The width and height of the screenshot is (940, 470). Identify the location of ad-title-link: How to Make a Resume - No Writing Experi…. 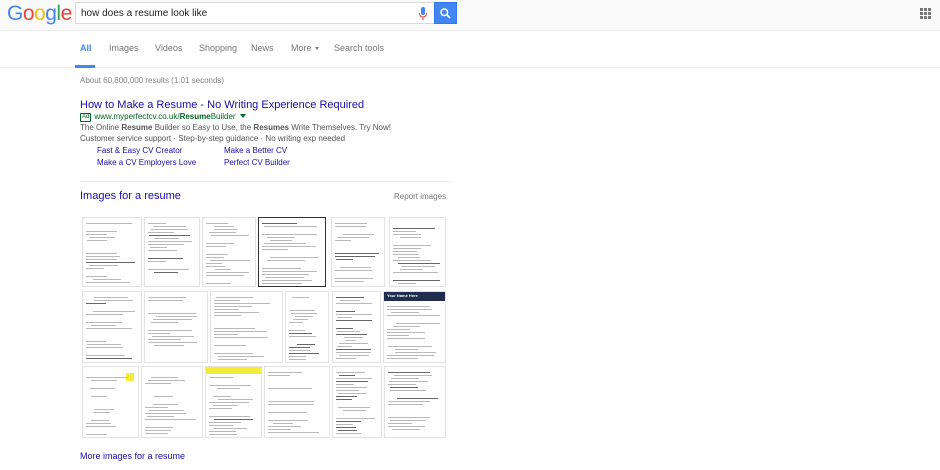
(222, 105).